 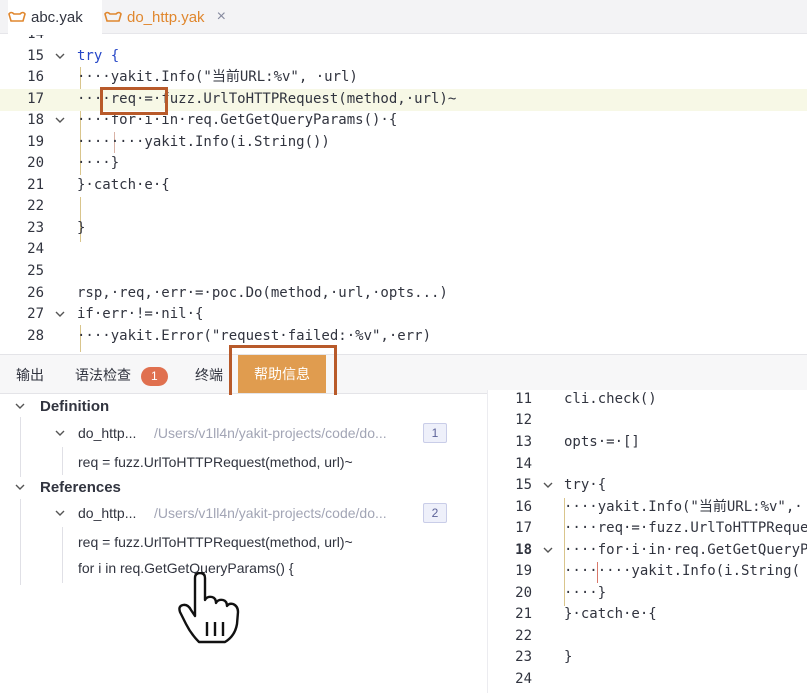 I want to click on code-line: 11 cli.check(), so click(x=647, y=400).